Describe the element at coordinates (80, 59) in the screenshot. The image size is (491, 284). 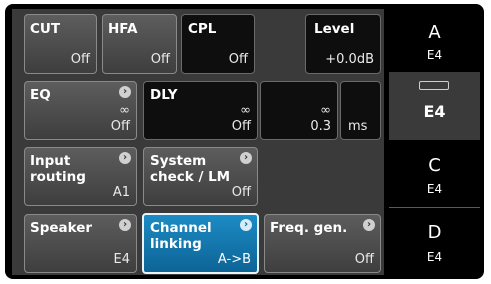
I see `cut-value: Off` at that location.